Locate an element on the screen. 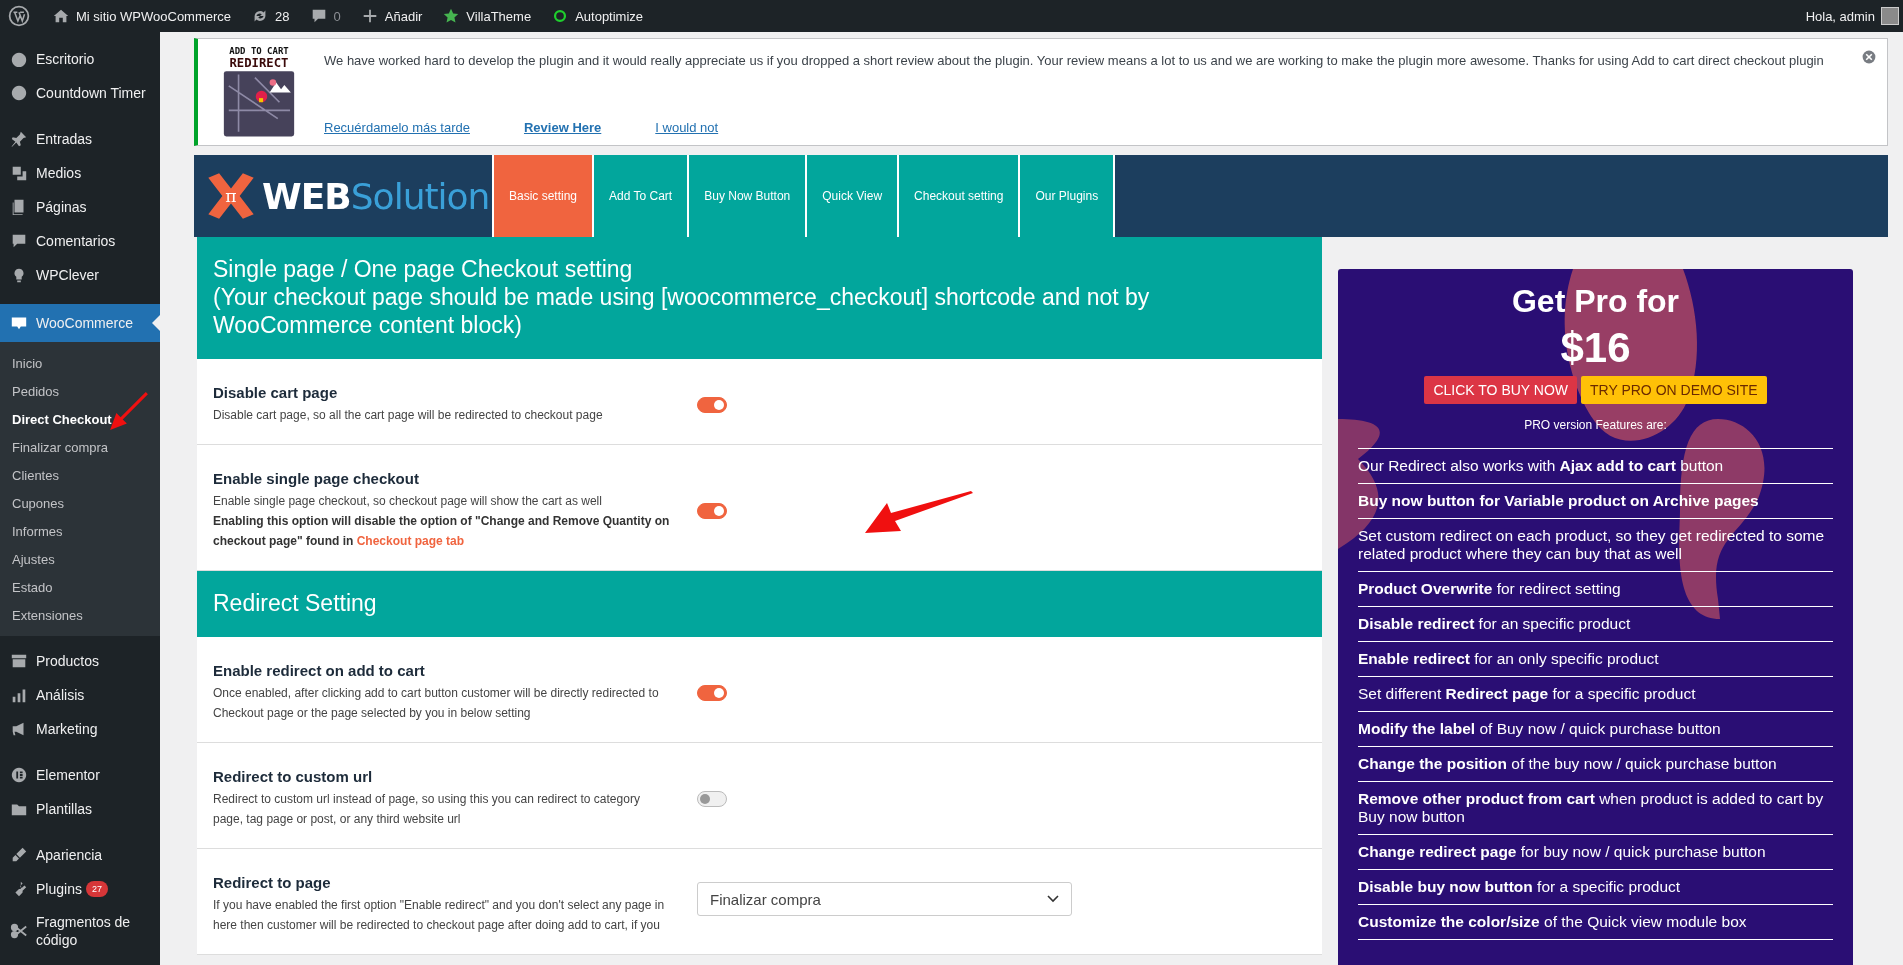  sidebar-item: Análisis is located at coordinates (80, 695).